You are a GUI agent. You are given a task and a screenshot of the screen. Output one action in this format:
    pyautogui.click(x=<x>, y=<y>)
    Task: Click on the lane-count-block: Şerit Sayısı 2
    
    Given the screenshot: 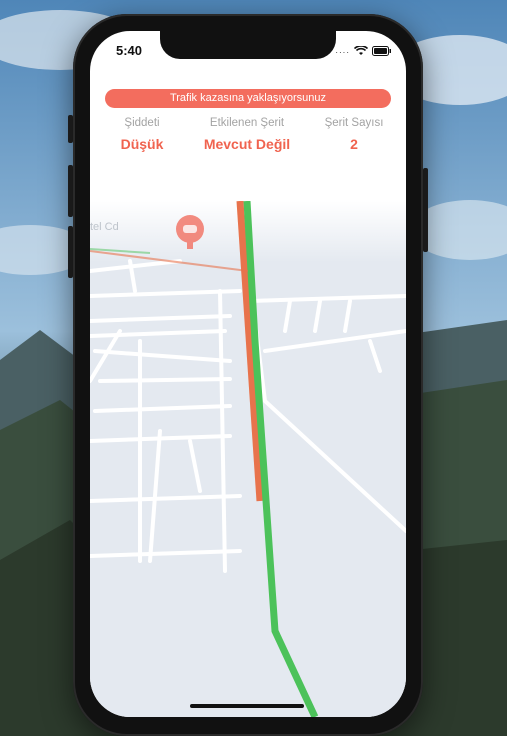 What is the action you would take?
    pyautogui.click(x=354, y=134)
    